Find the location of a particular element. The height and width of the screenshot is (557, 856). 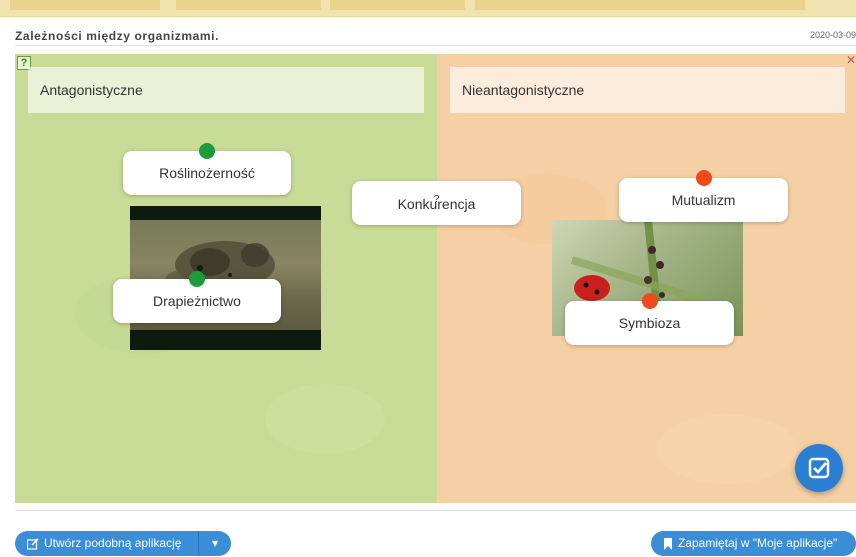

card-konkurencja: ? Konkurencja is located at coordinates (436, 203).